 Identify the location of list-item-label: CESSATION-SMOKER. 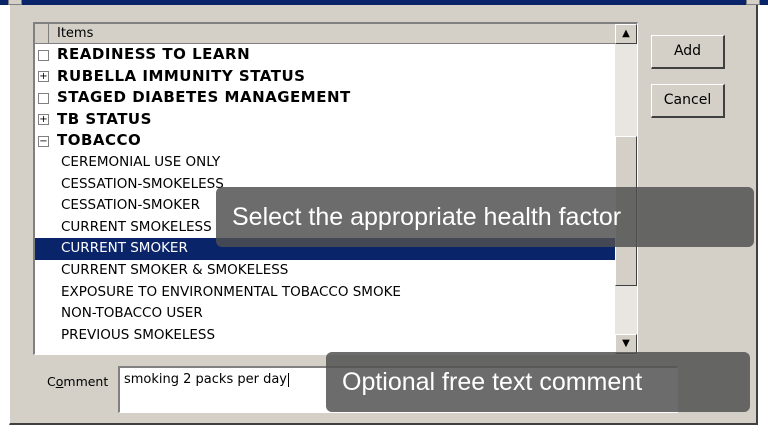
(130, 205).